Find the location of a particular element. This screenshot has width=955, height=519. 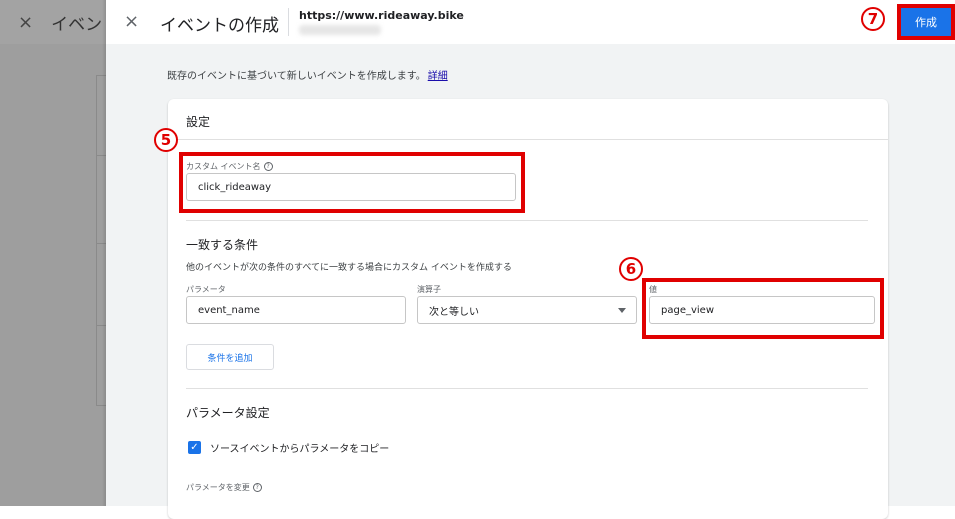

parameter-input: event_name is located at coordinates (296, 310).